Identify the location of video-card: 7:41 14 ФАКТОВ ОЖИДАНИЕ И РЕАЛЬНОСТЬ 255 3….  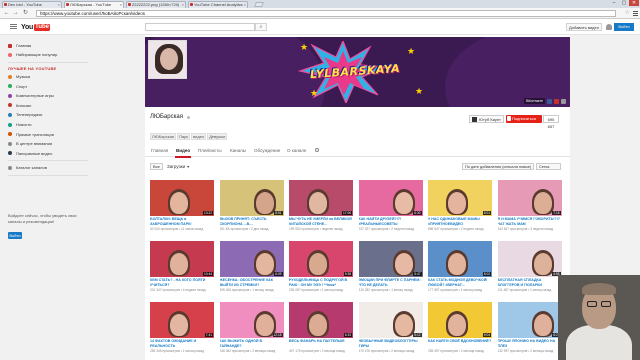
(182, 330).